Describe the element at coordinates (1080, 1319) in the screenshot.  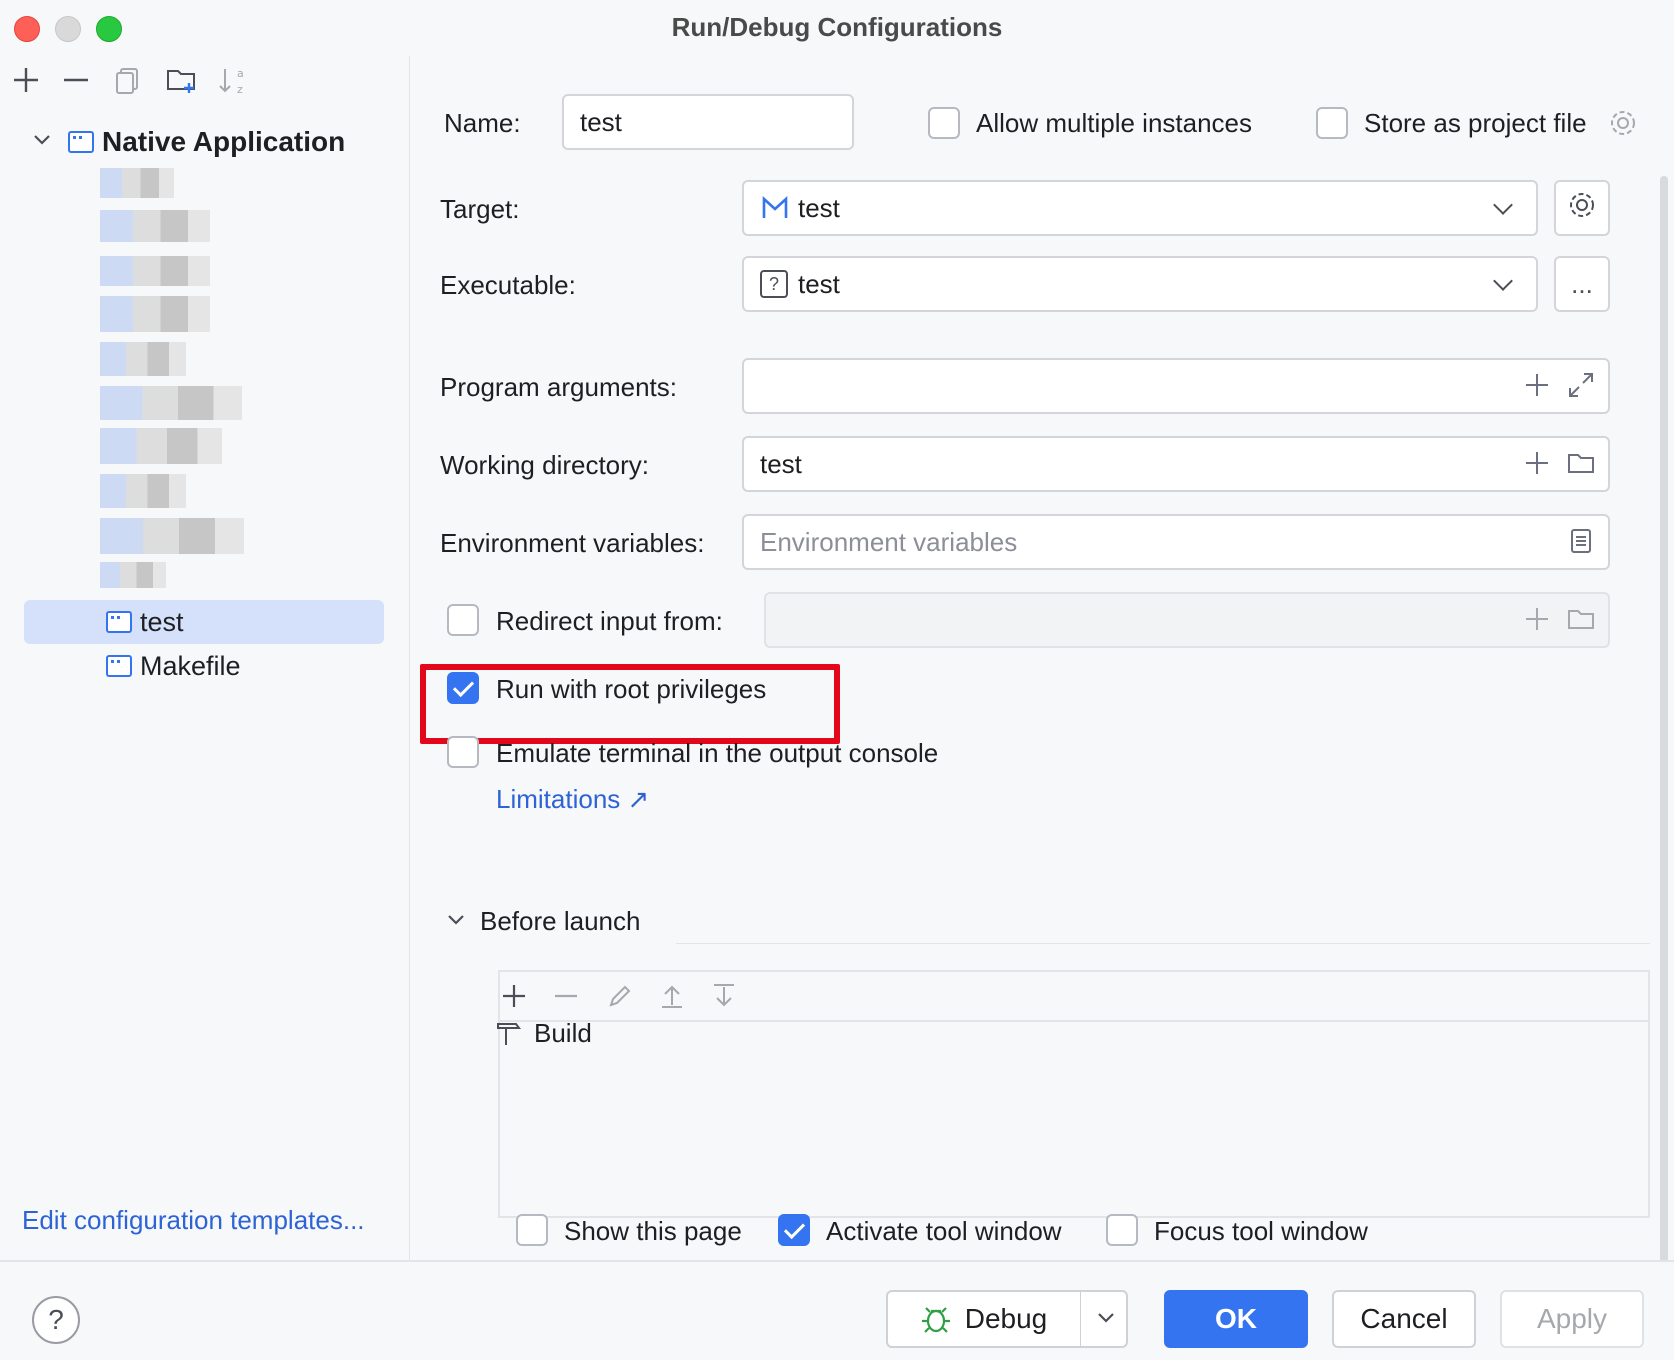
I see `debug-split-divider` at that location.